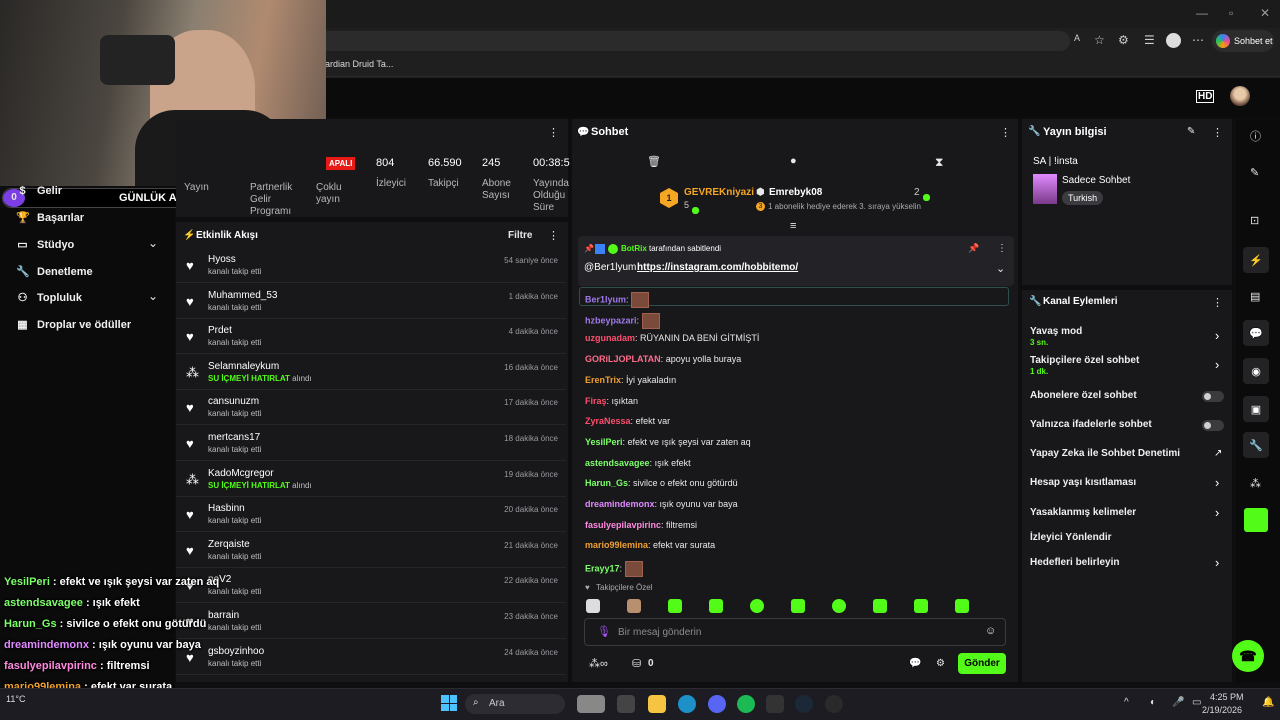  What do you see at coordinates (1099, 40) in the screenshot?
I see `favorite-star-icon: ☆` at bounding box center [1099, 40].